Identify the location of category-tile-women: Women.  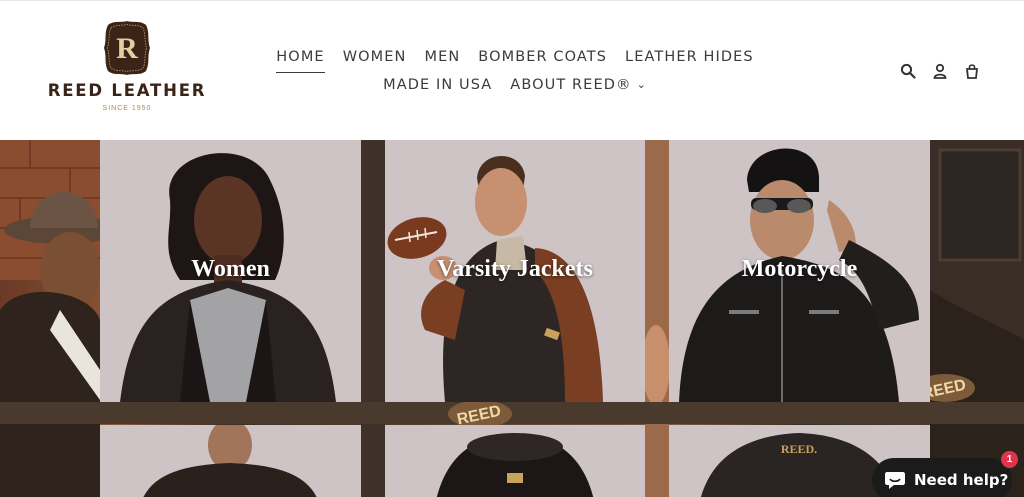
(230, 271).